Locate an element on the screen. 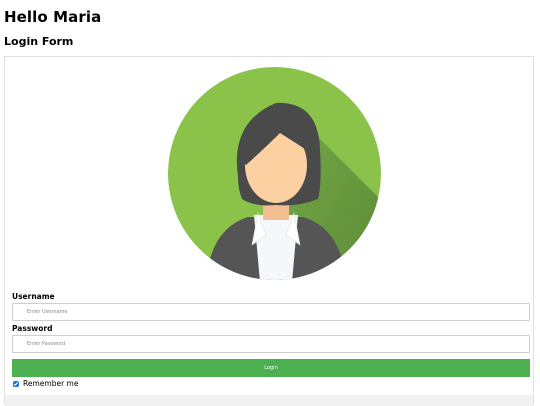 The image size is (540, 406). username-input is located at coordinates (271, 312).